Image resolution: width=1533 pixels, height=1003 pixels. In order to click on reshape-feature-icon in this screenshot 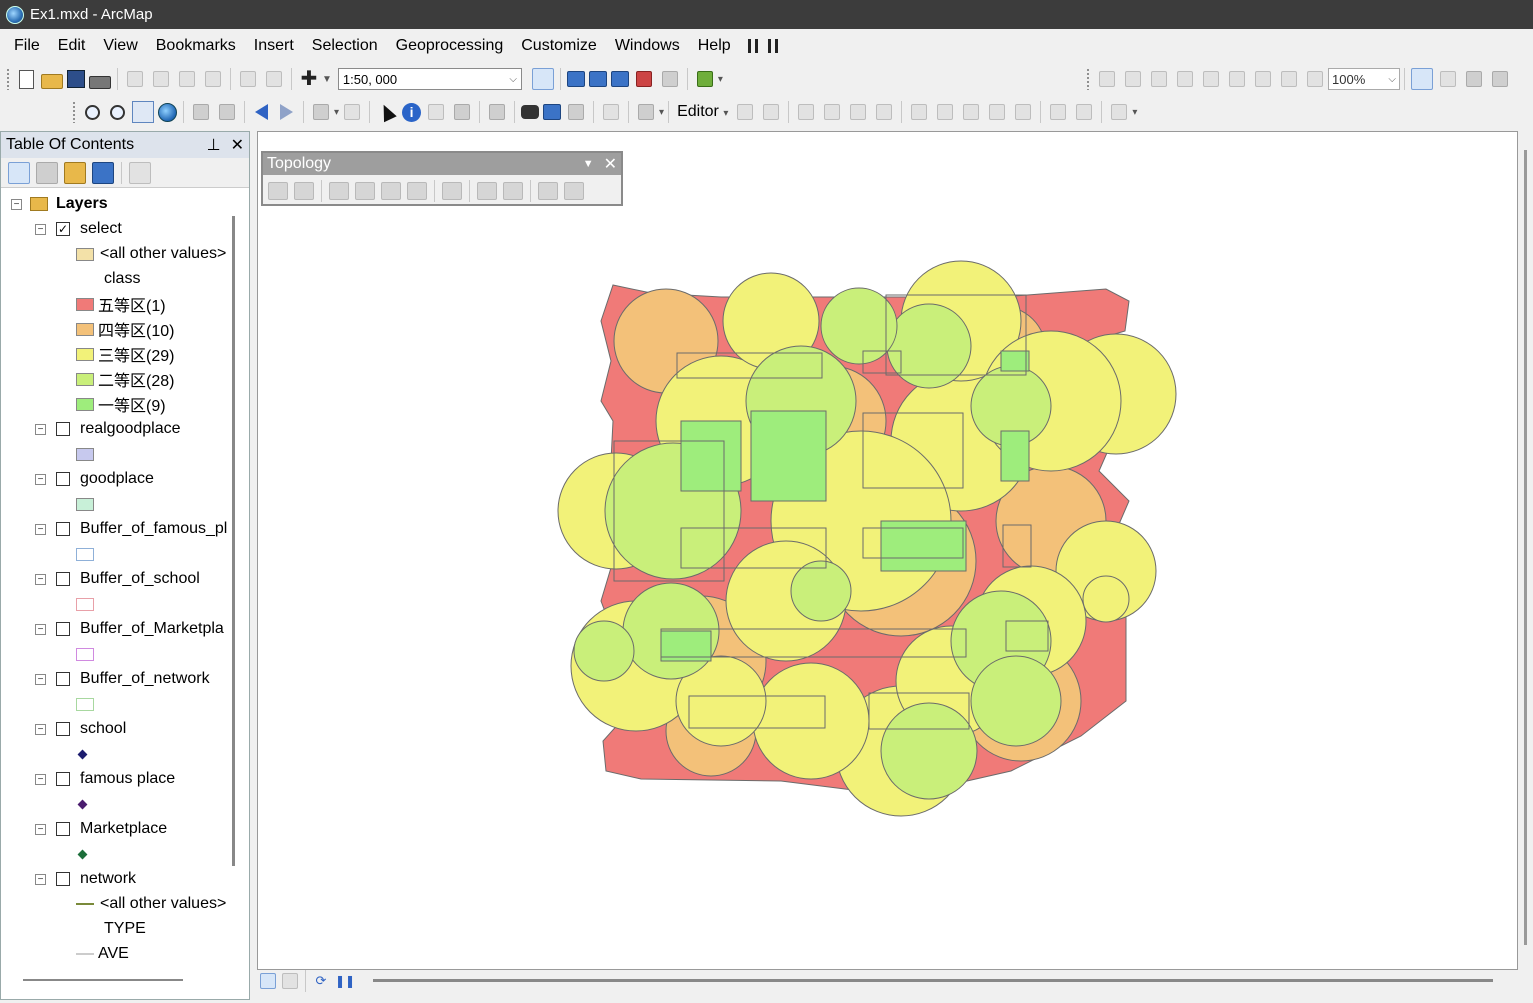, I will do `click(945, 112)`.